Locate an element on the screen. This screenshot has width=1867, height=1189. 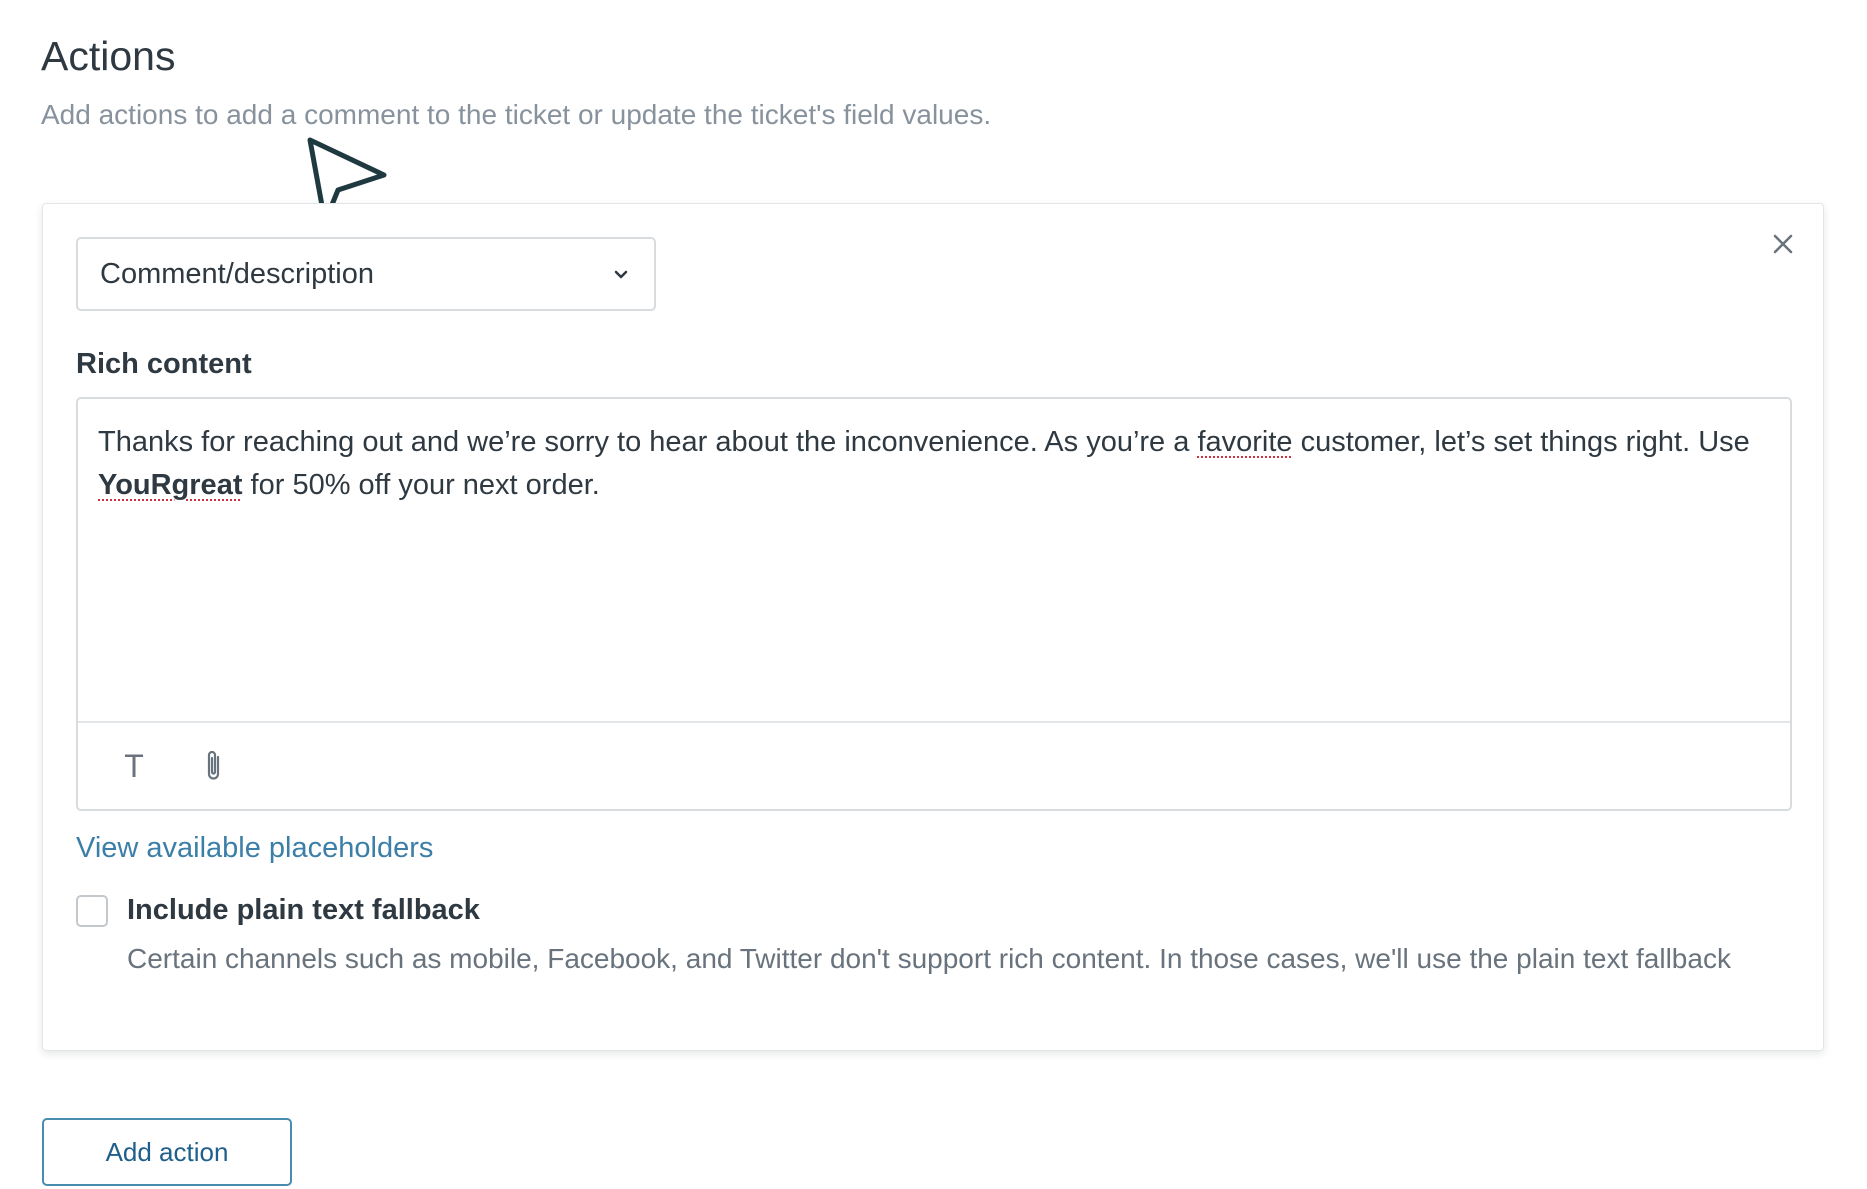
close-icon is located at coordinates (1783, 244).